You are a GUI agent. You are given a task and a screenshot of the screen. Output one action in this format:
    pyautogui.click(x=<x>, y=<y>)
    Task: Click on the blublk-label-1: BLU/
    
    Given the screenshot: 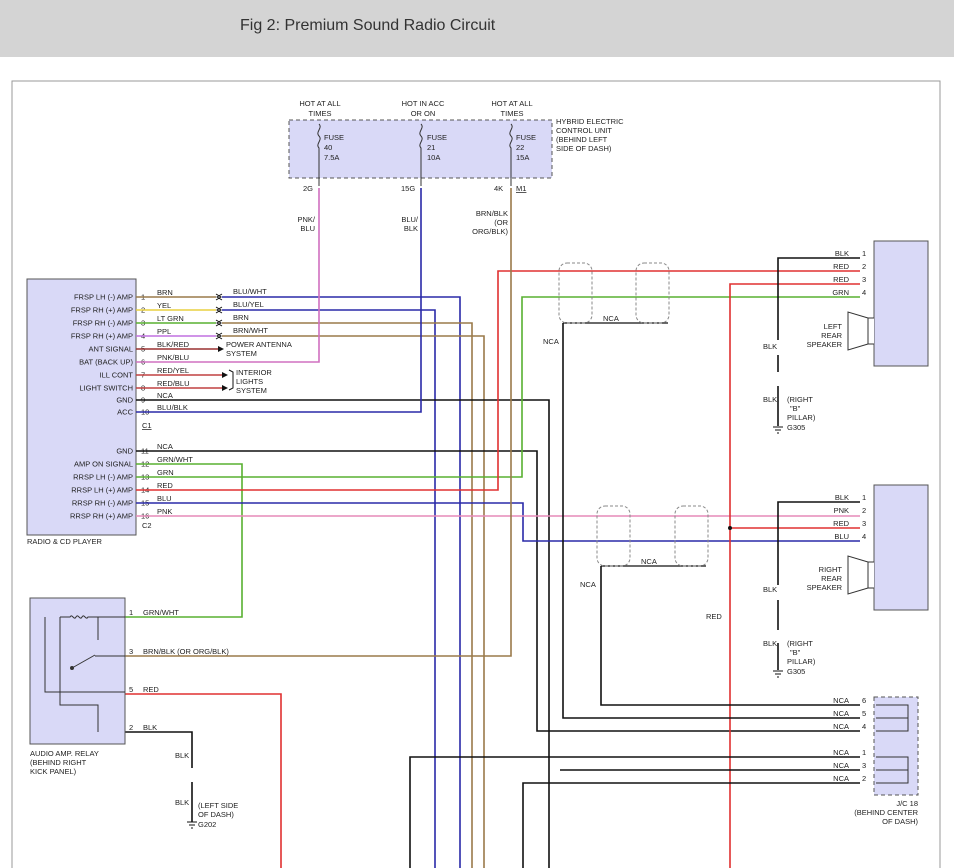 What is the action you would take?
    pyautogui.click(x=410, y=219)
    